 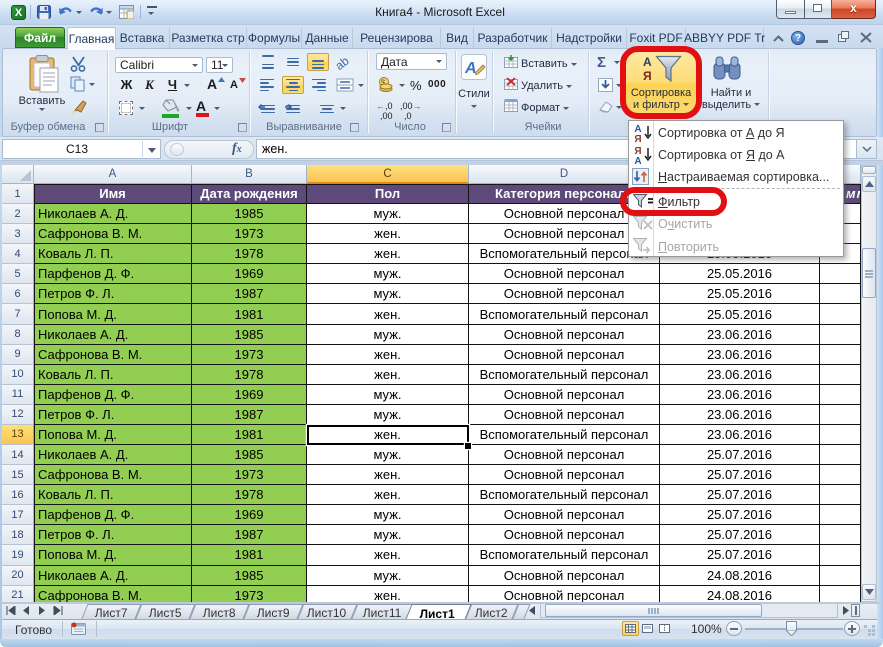 I want to click on svg-text: A, so click(x=470, y=68).